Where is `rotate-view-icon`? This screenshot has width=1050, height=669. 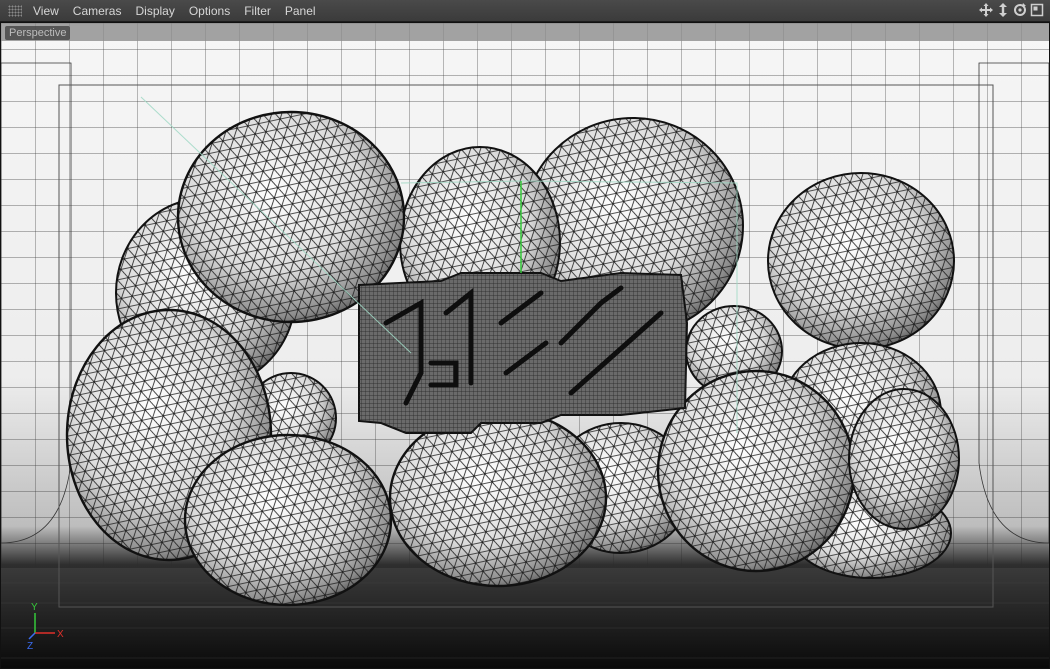 rotate-view-icon is located at coordinates (1020, 10).